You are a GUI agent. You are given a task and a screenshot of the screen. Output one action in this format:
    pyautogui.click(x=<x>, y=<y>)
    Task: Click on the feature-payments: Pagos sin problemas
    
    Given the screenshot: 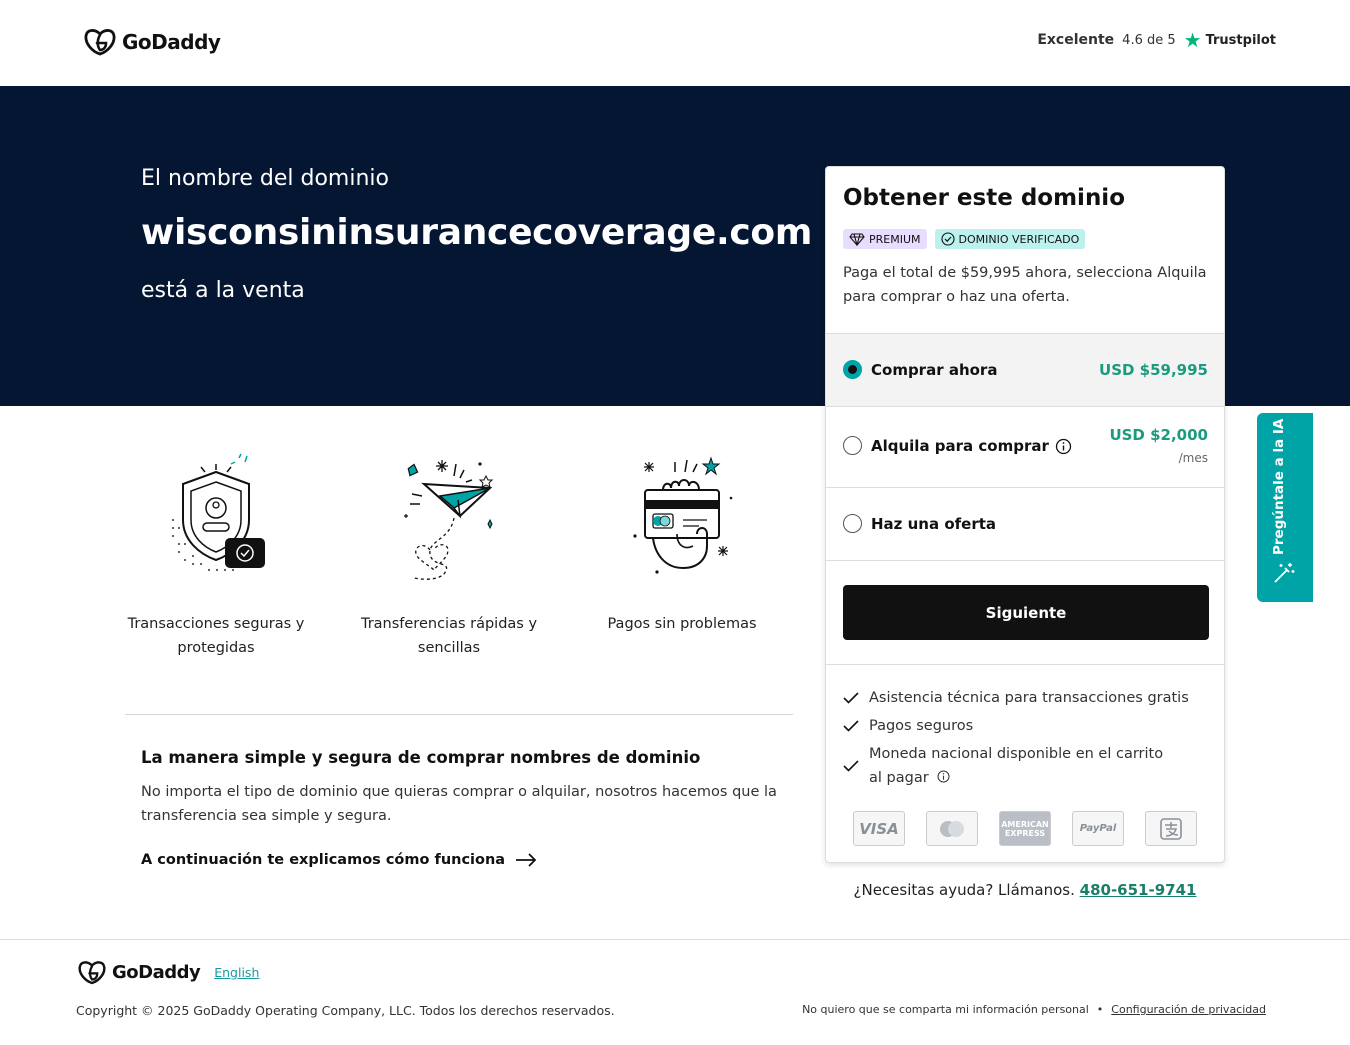 What is the action you would take?
    pyautogui.click(x=682, y=543)
    